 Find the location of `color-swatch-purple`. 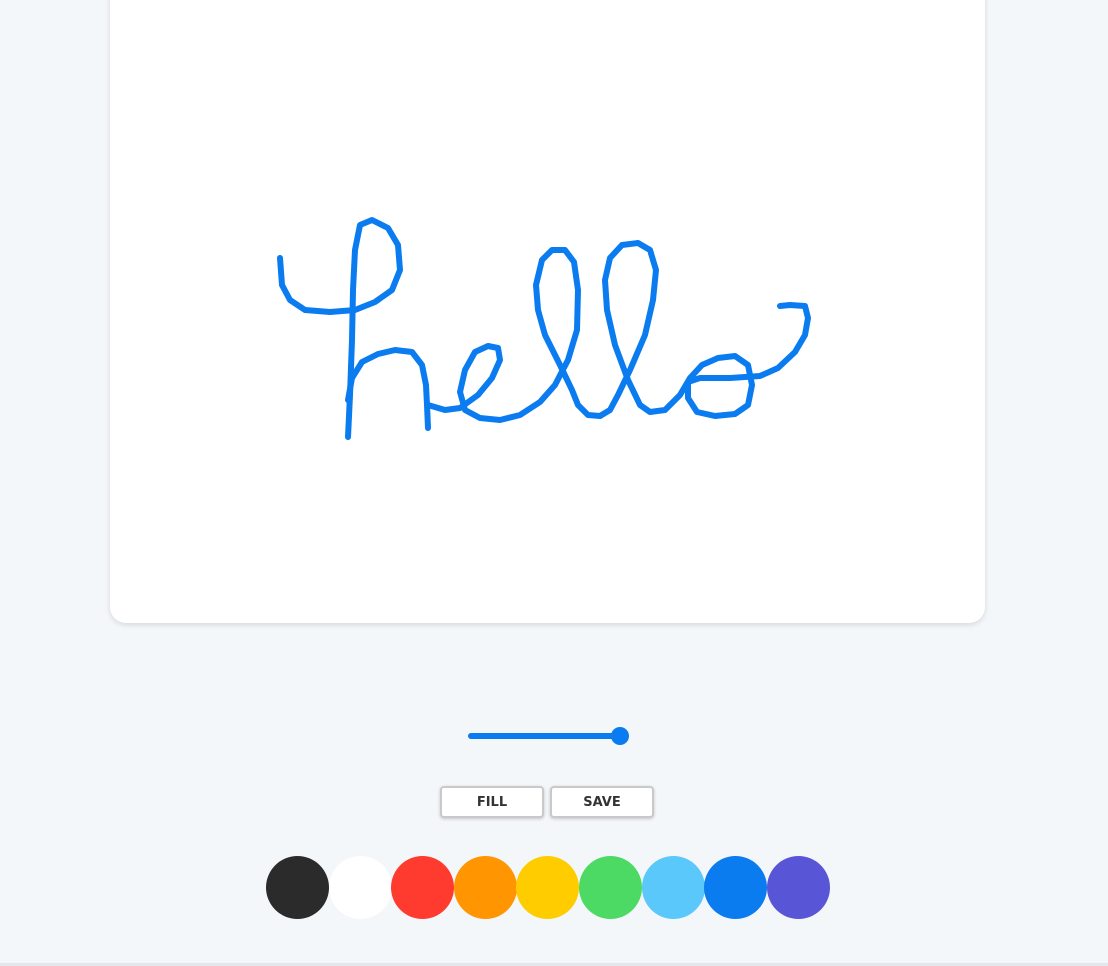

color-swatch-purple is located at coordinates (798, 887).